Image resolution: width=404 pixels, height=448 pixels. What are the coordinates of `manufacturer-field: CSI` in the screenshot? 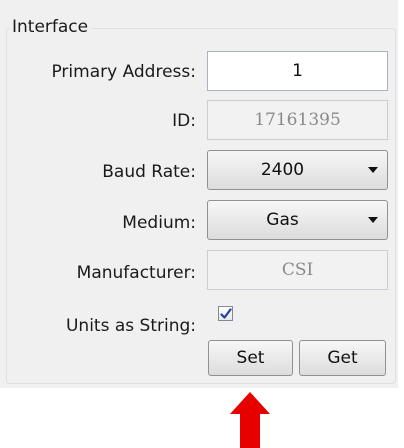 It's located at (297, 270).